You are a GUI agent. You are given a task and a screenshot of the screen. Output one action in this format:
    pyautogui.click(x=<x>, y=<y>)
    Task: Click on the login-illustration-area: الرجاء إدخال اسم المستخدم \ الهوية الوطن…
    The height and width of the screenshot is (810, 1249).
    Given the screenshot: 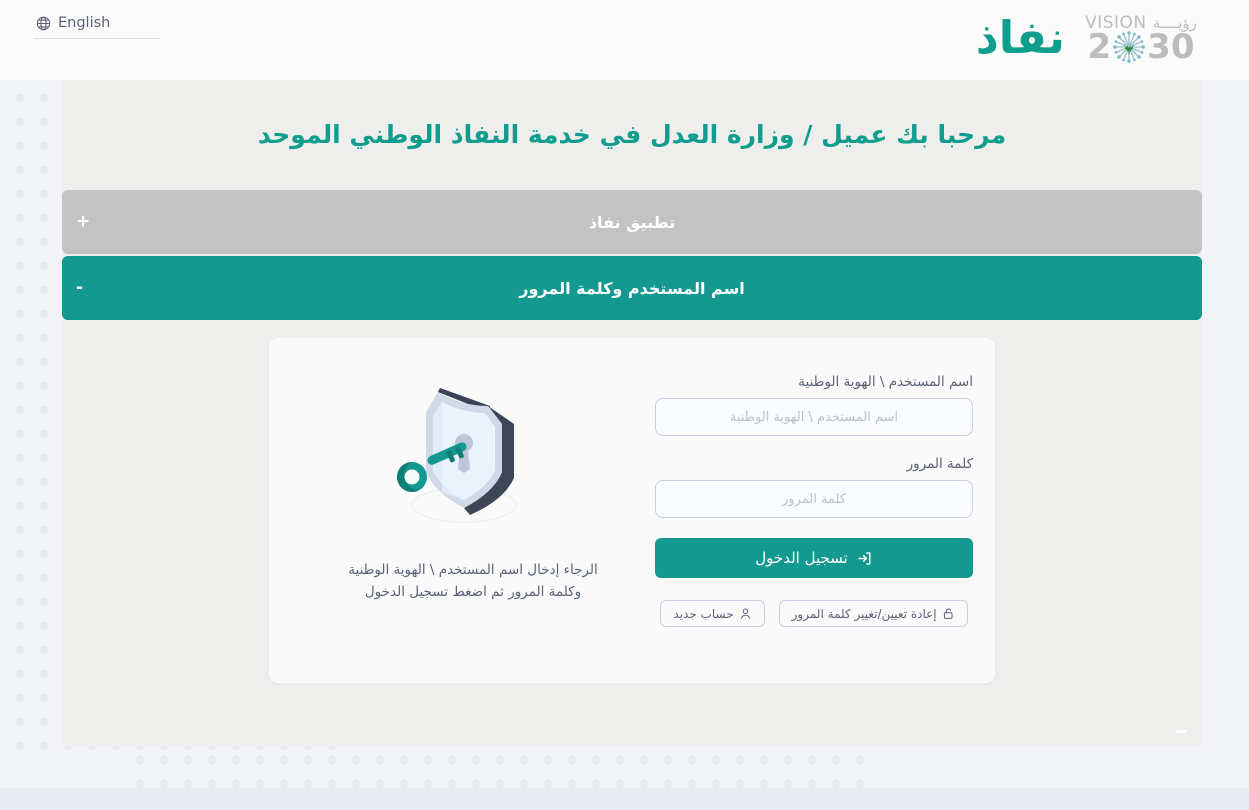 What is the action you would take?
    pyautogui.click(x=473, y=513)
    